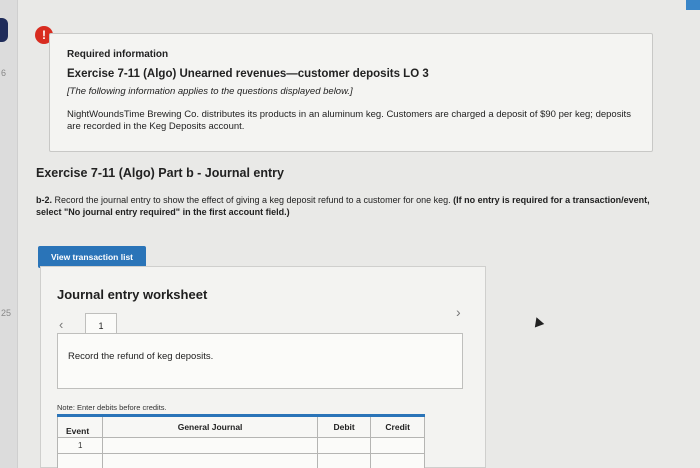  What do you see at coordinates (260, 361) in the screenshot?
I see `record-instruction-box: Record the refund of keg deposits.` at bounding box center [260, 361].